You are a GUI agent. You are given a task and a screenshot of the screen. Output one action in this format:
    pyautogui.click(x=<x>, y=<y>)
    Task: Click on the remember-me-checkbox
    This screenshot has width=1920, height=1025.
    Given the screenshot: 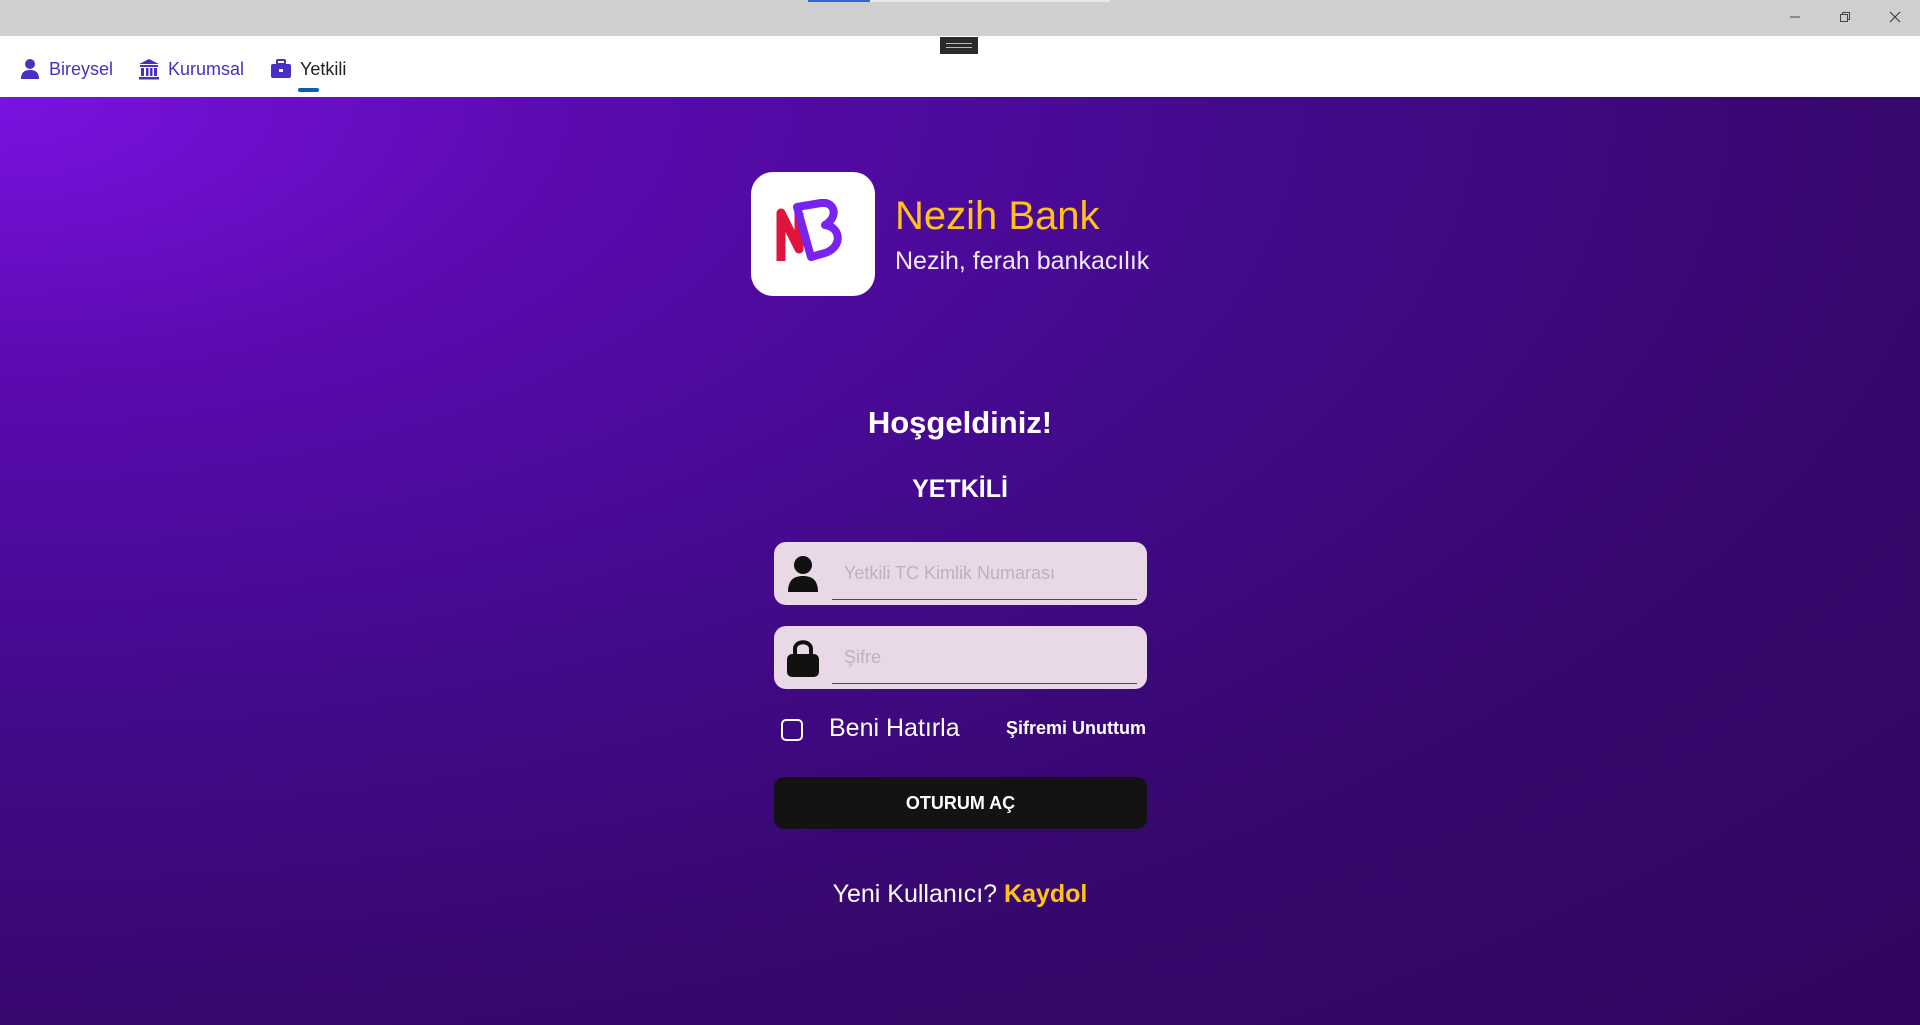 What is the action you would take?
    pyautogui.click(x=792, y=730)
    